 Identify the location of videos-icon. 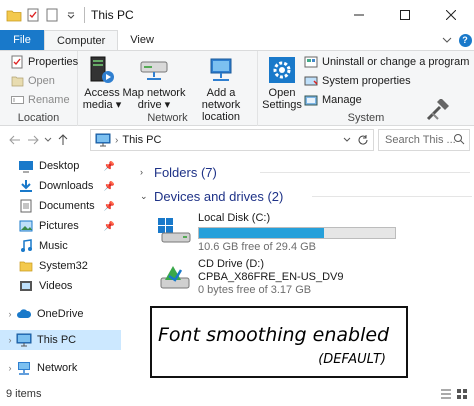
(26, 286).